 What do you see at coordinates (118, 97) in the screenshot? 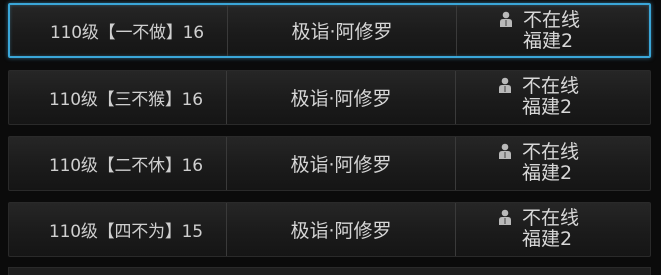
I see `member-name: 110级【三不猴】16` at bounding box center [118, 97].